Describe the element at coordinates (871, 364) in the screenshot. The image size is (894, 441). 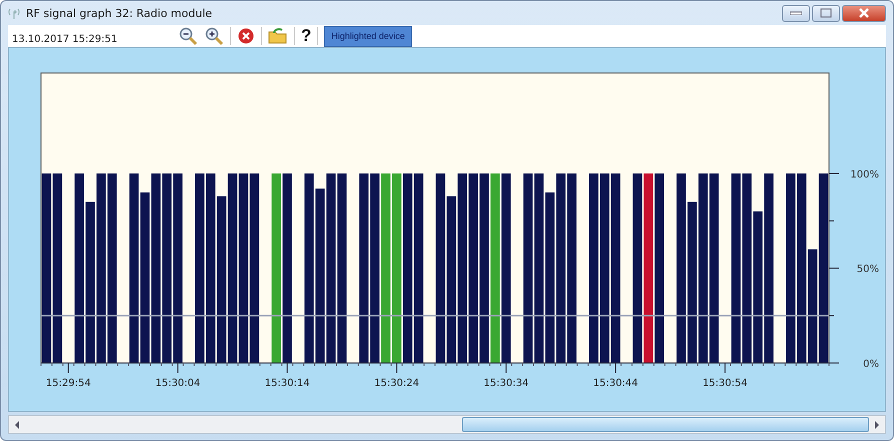
I see `axis-label: 0%` at that location.